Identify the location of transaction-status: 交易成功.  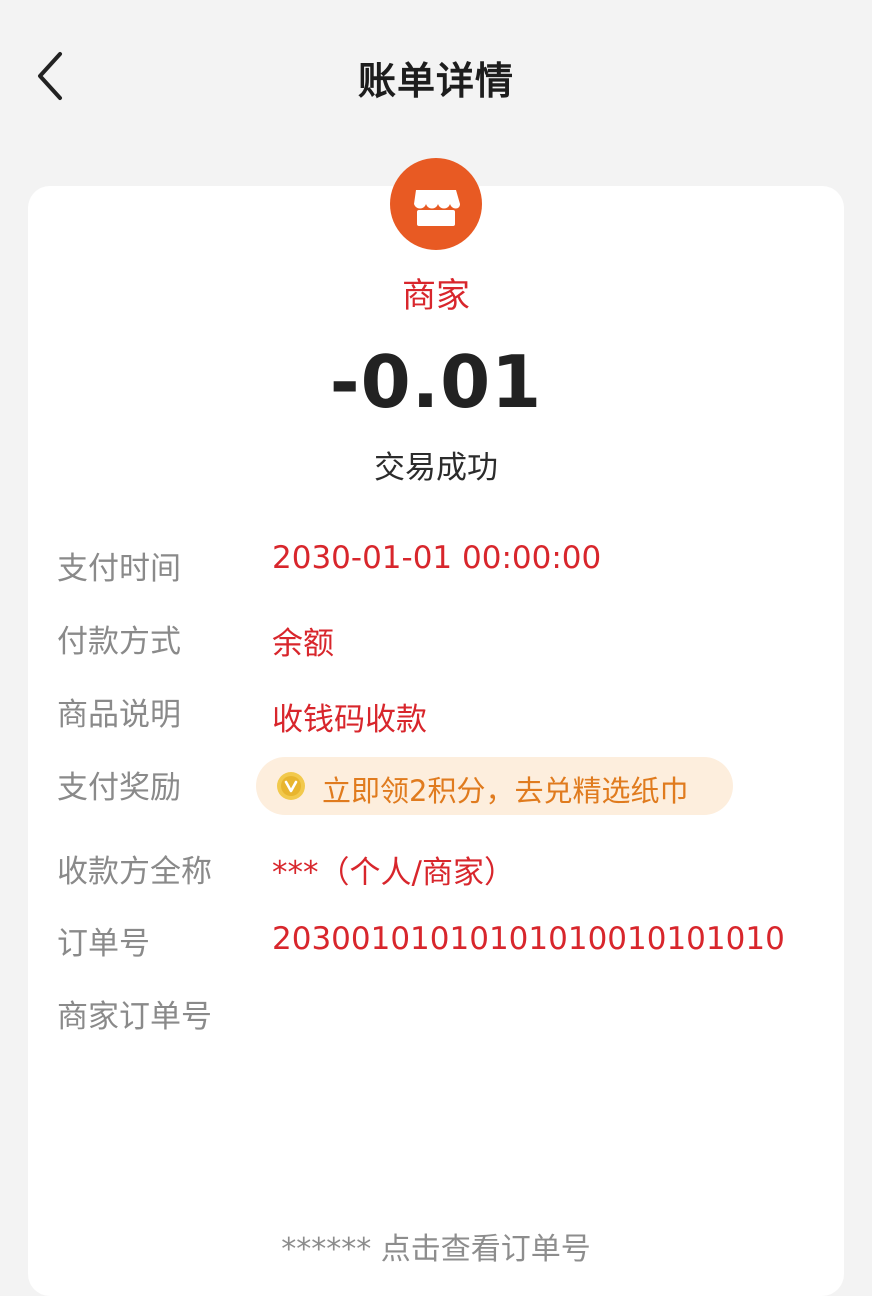
(436, 468).